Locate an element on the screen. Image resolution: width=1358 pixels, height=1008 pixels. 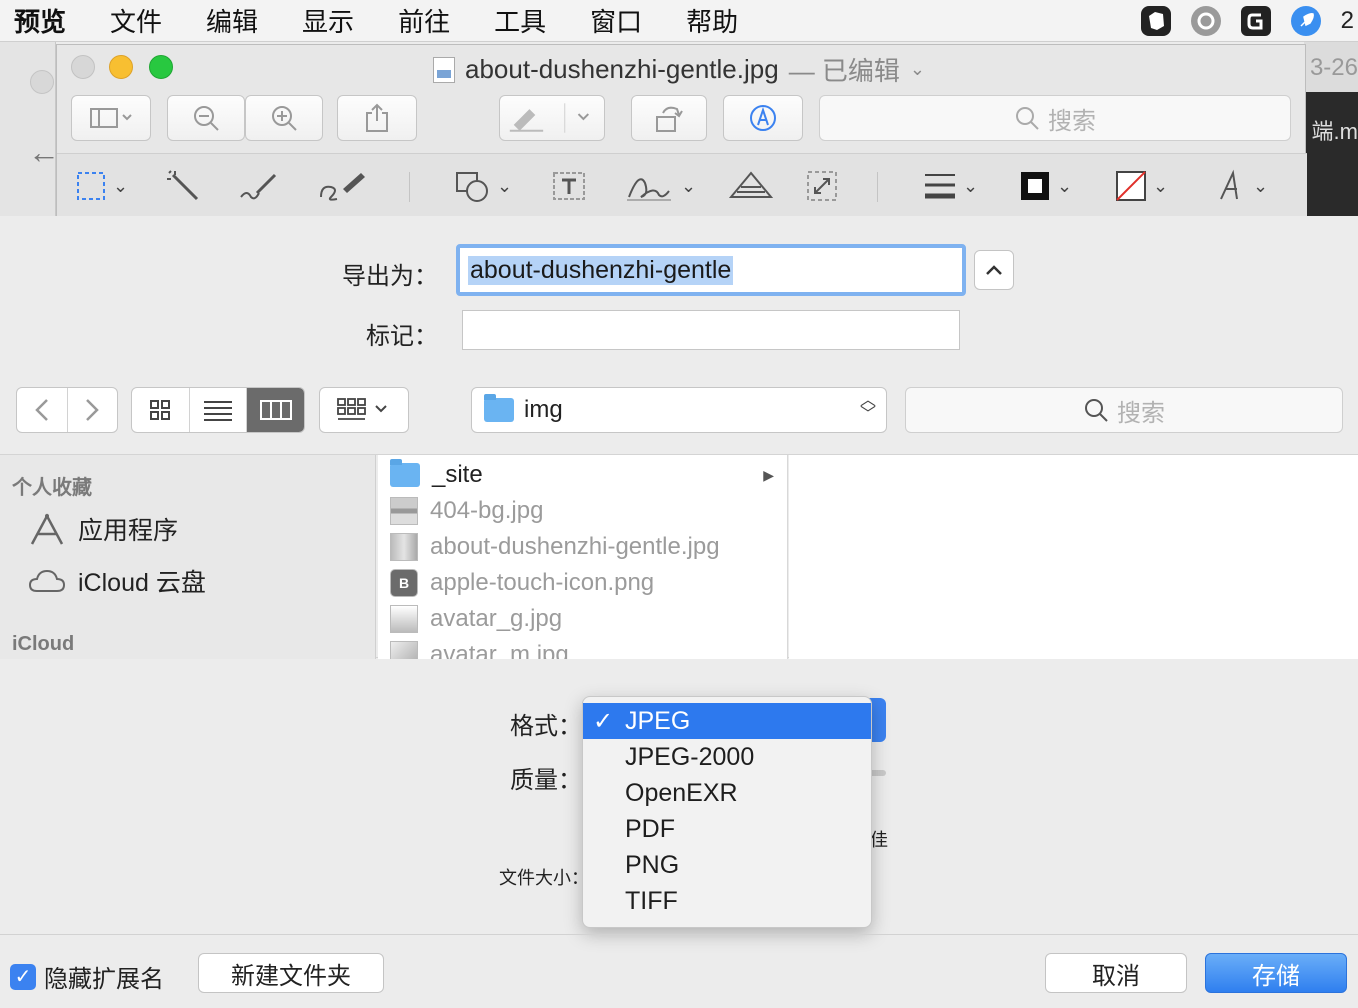
adjust-color-tool is located at coordinates (752, 186).